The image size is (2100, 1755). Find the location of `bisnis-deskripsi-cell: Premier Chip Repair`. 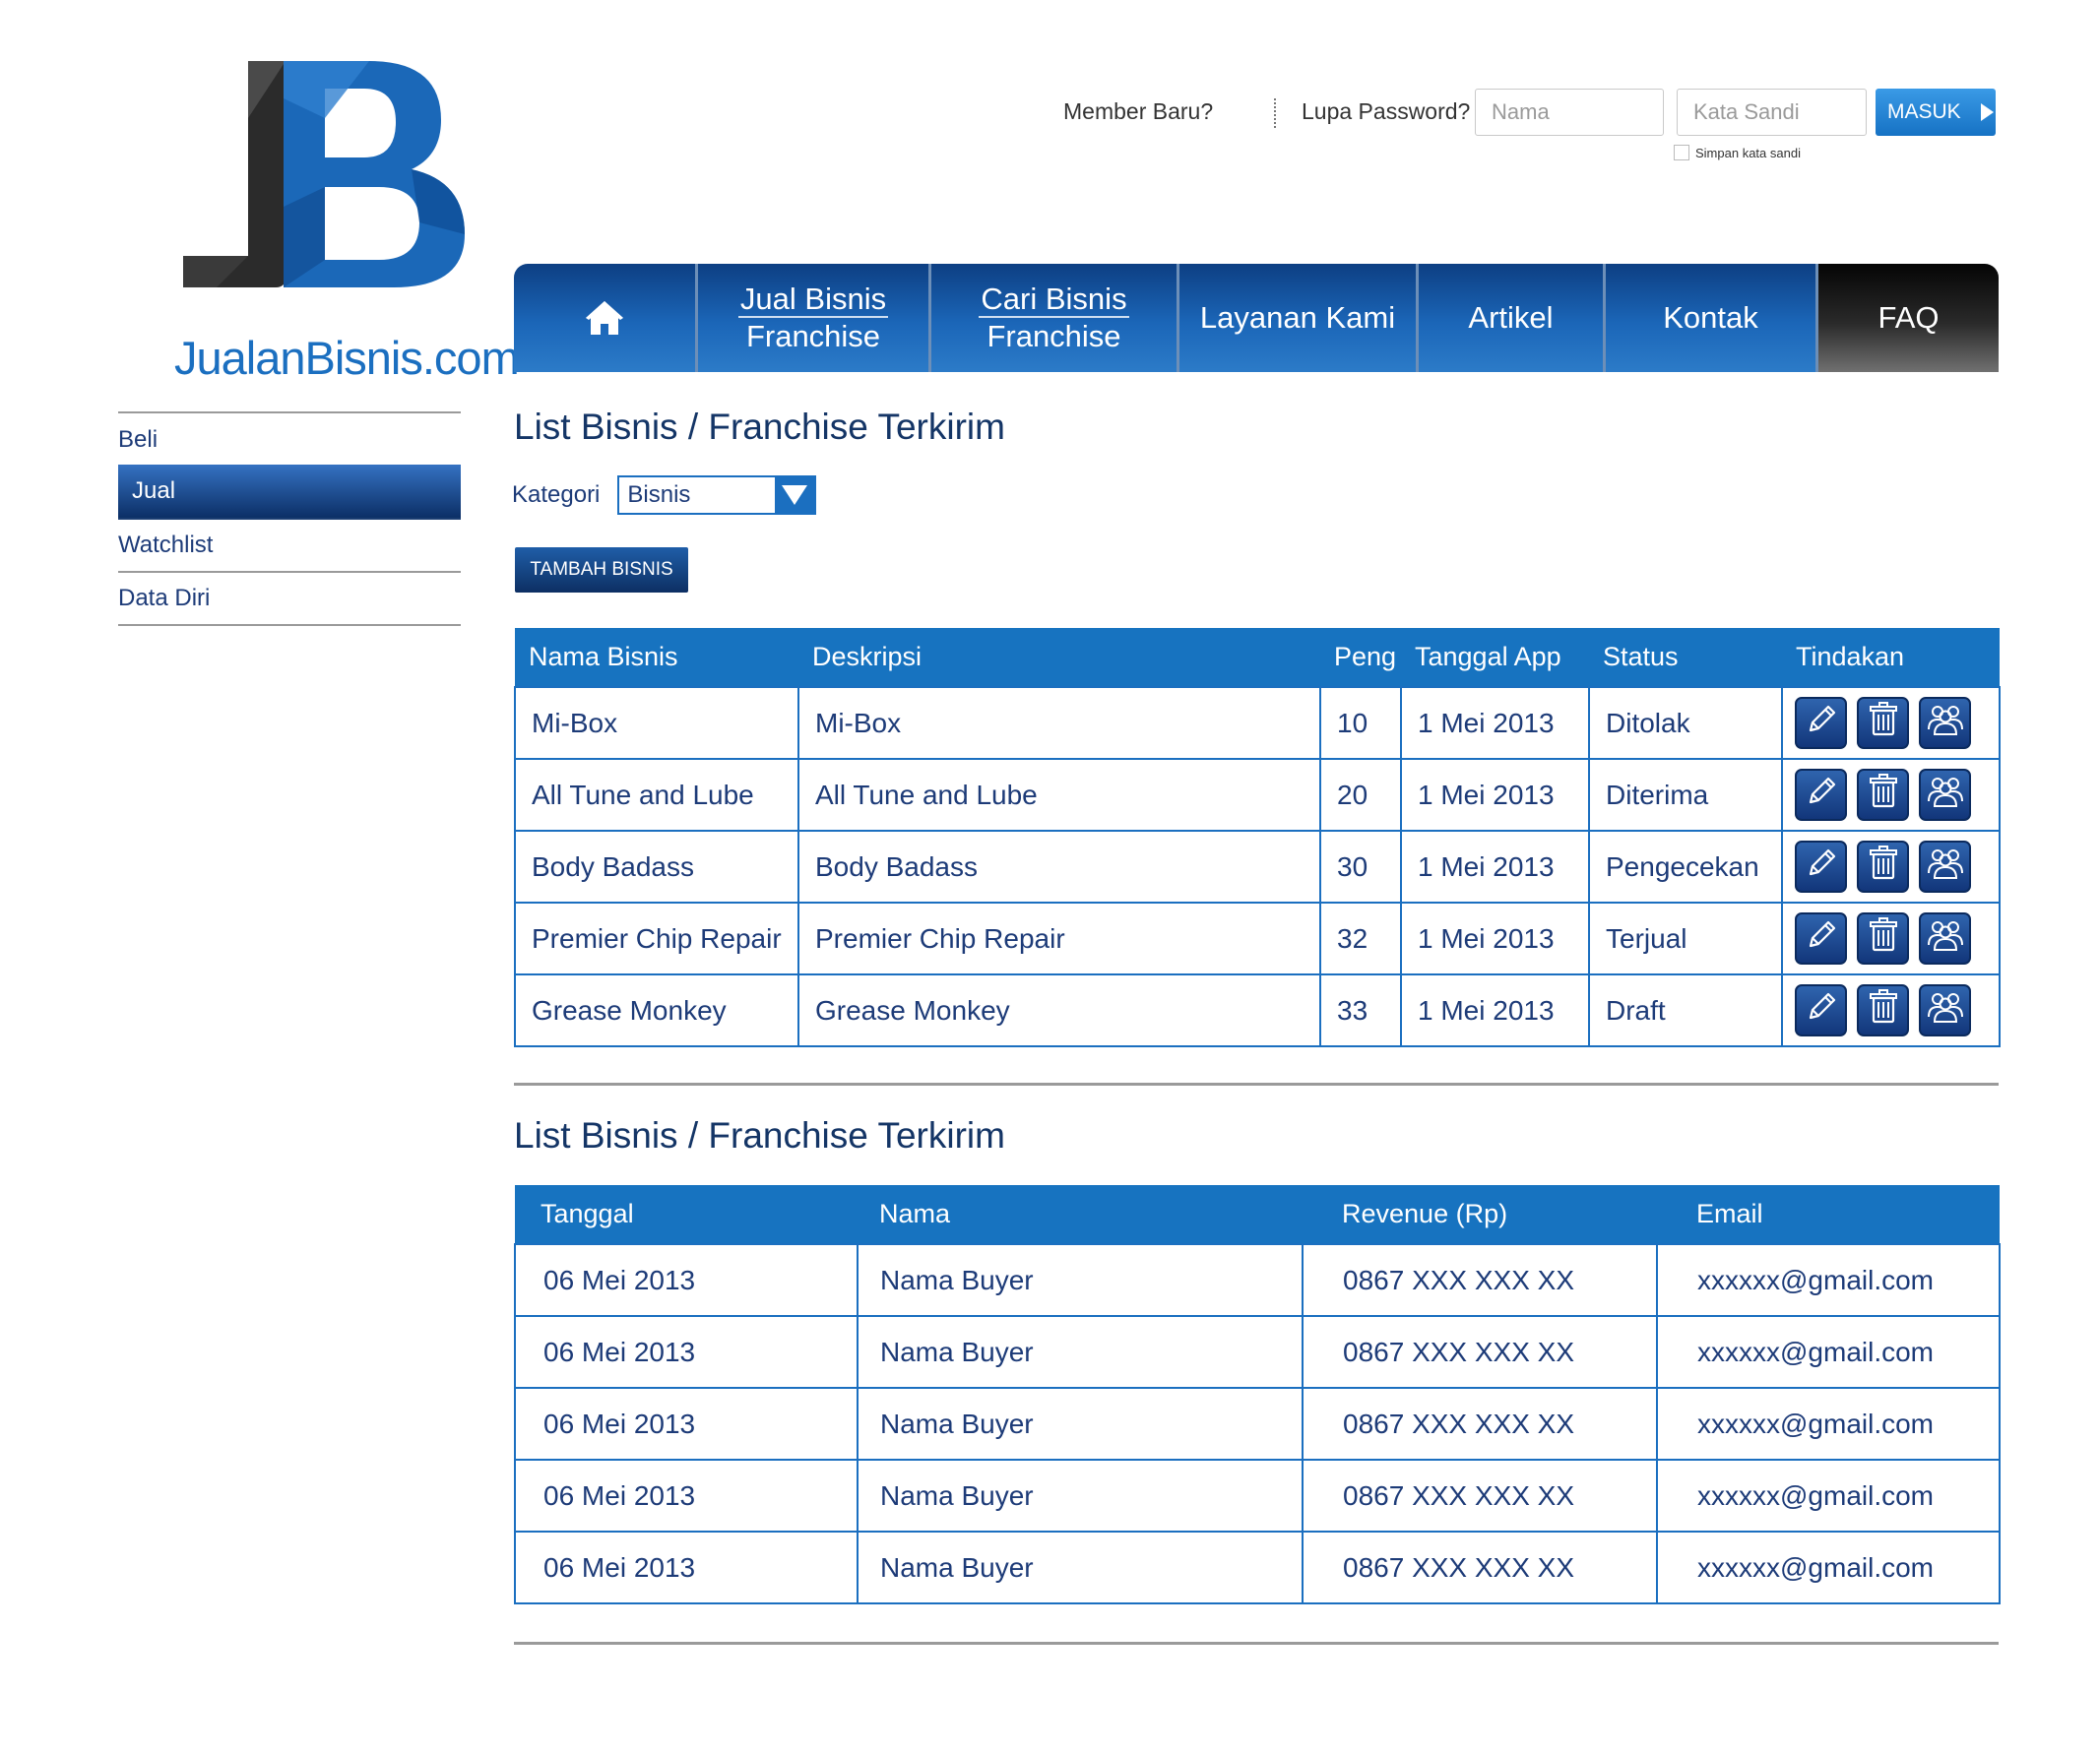

bisnis-deskripsi-cell: Premier Chip Repair is located at coordinates (1059, 939).